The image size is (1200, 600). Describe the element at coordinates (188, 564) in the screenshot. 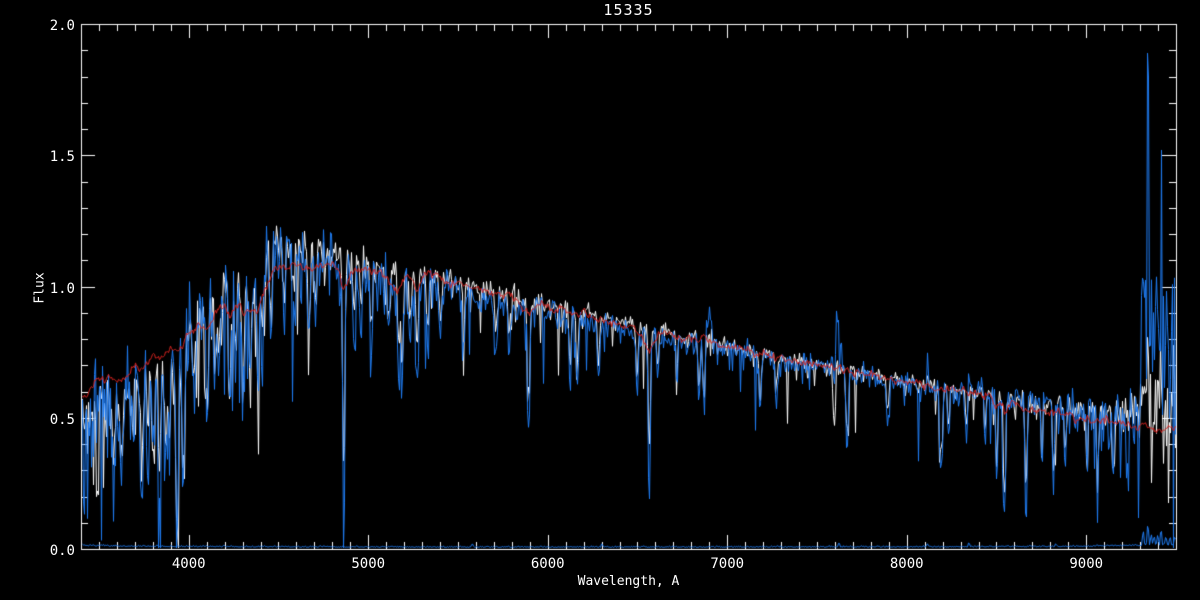

I see `x-tick-label: 4000` at that location.